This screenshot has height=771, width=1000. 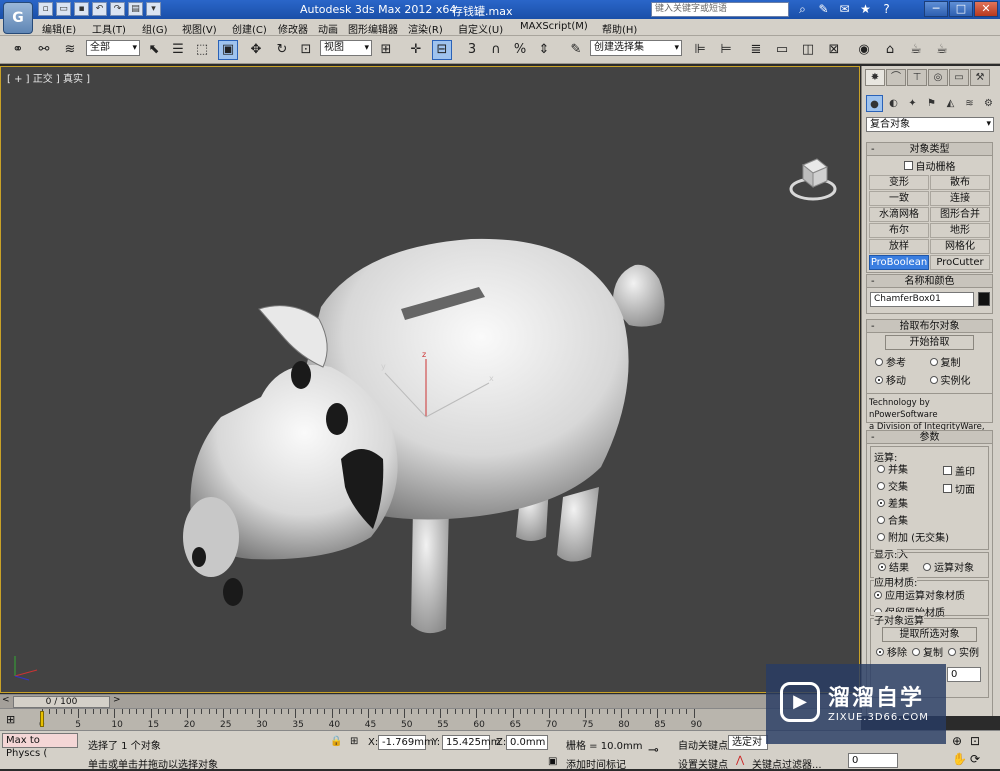 I want to click on menu-views: 视图(V), so click(x=199, y=28).